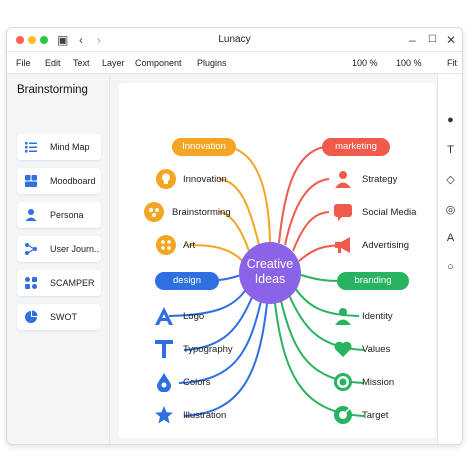 The height and width of the screenshot is (474, 474). I want to click on person-icon, so click(31, 215).